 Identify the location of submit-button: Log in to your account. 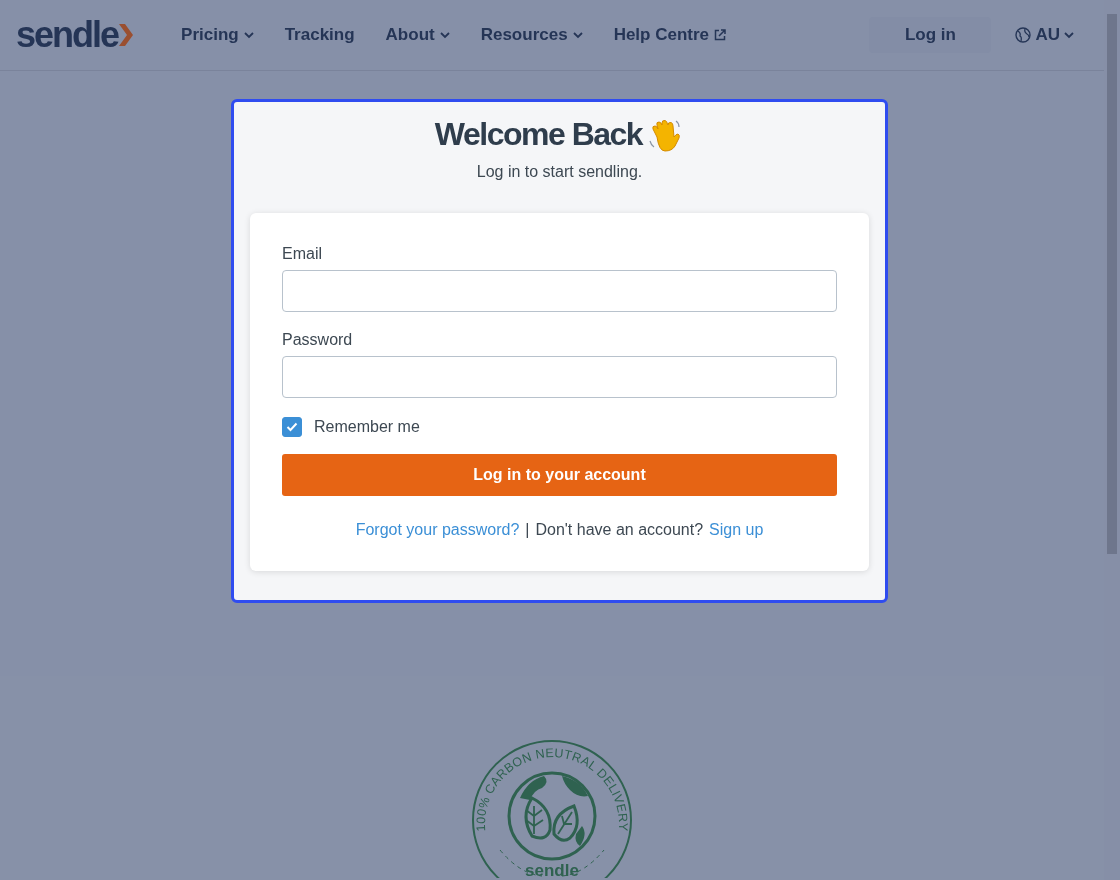
(559, 475).